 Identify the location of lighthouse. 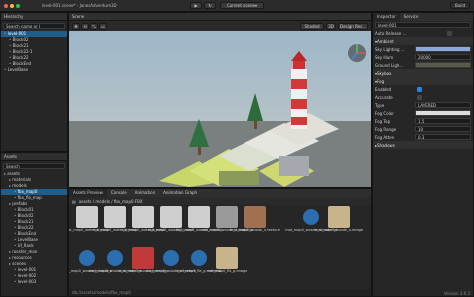
(299, 90).